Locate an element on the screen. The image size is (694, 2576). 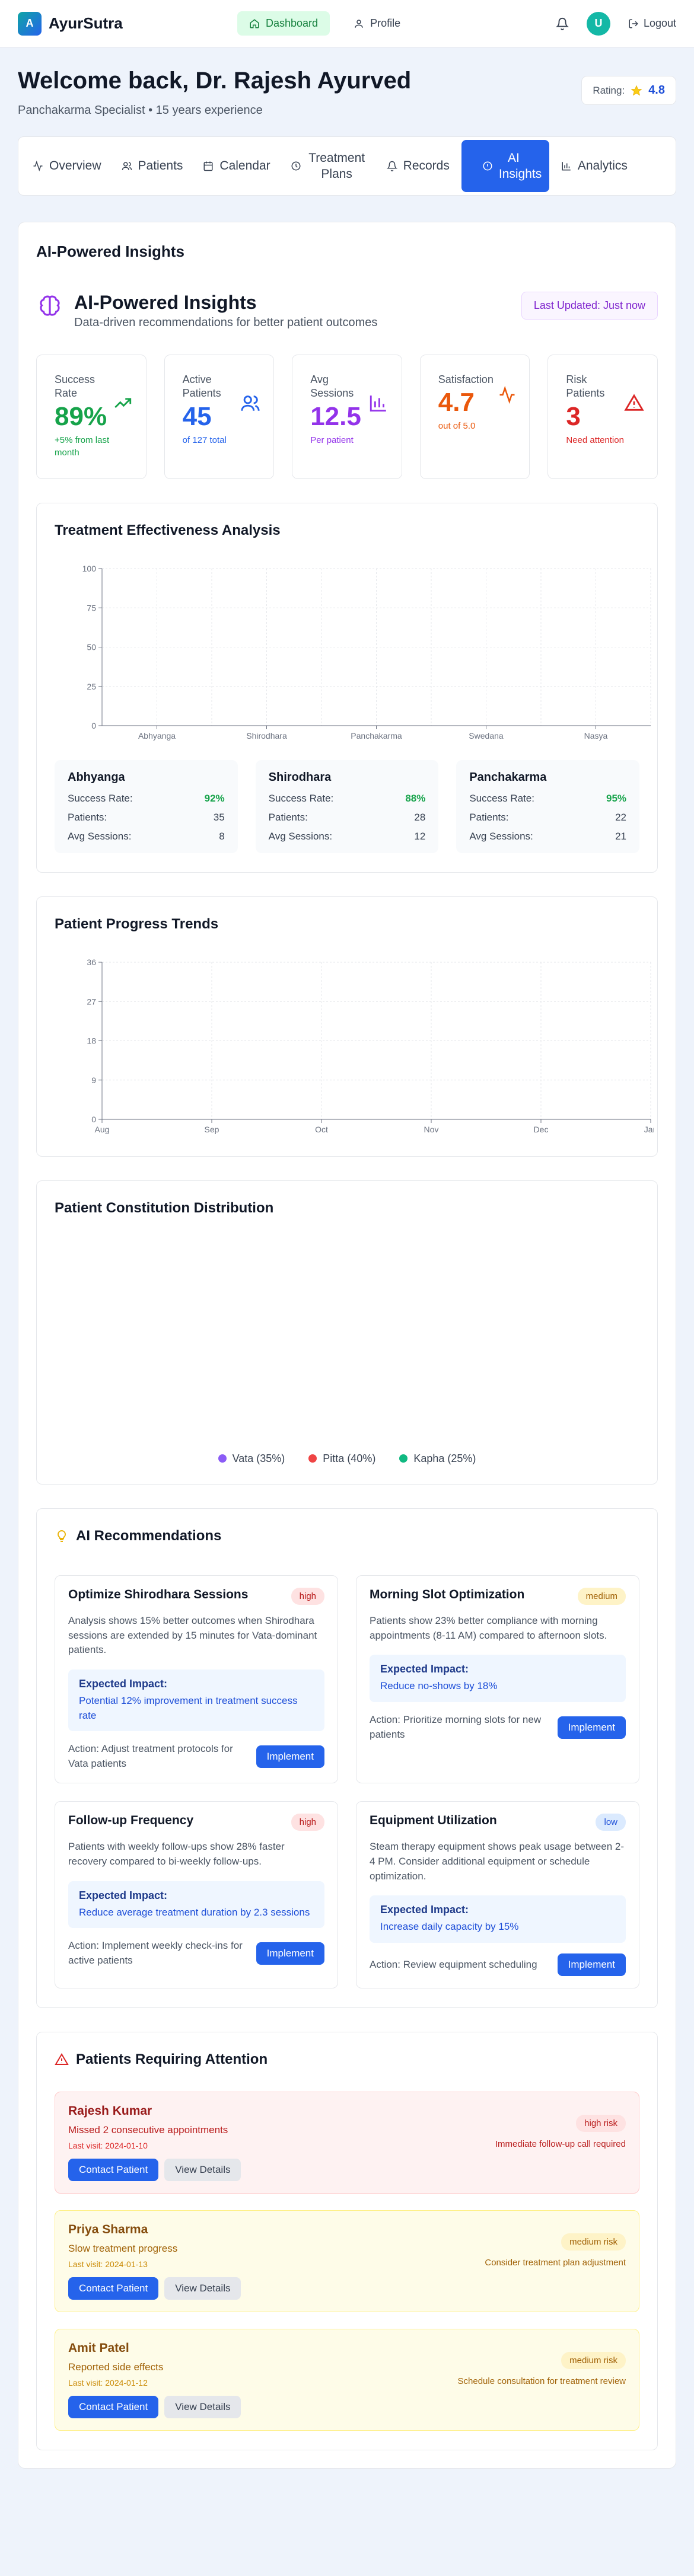
chart-legend: Vata (35%) Pitta (40%) Kapha (25%) is located at coordinates (347, 1459).